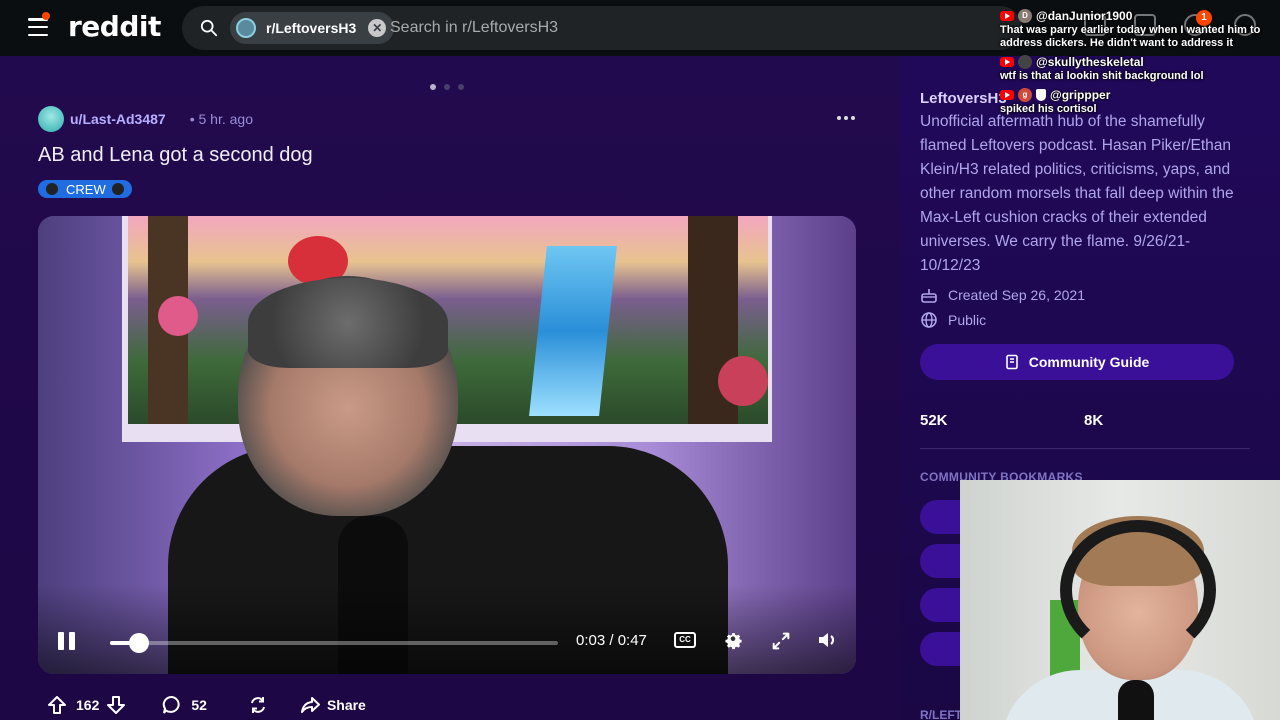 Image resolution: width=1280 pixels, height=720 pixels. What do you see at coordinates (348, 323) in the screenshot?
I see `video-subject-hair` at bounding box center [348, 323].